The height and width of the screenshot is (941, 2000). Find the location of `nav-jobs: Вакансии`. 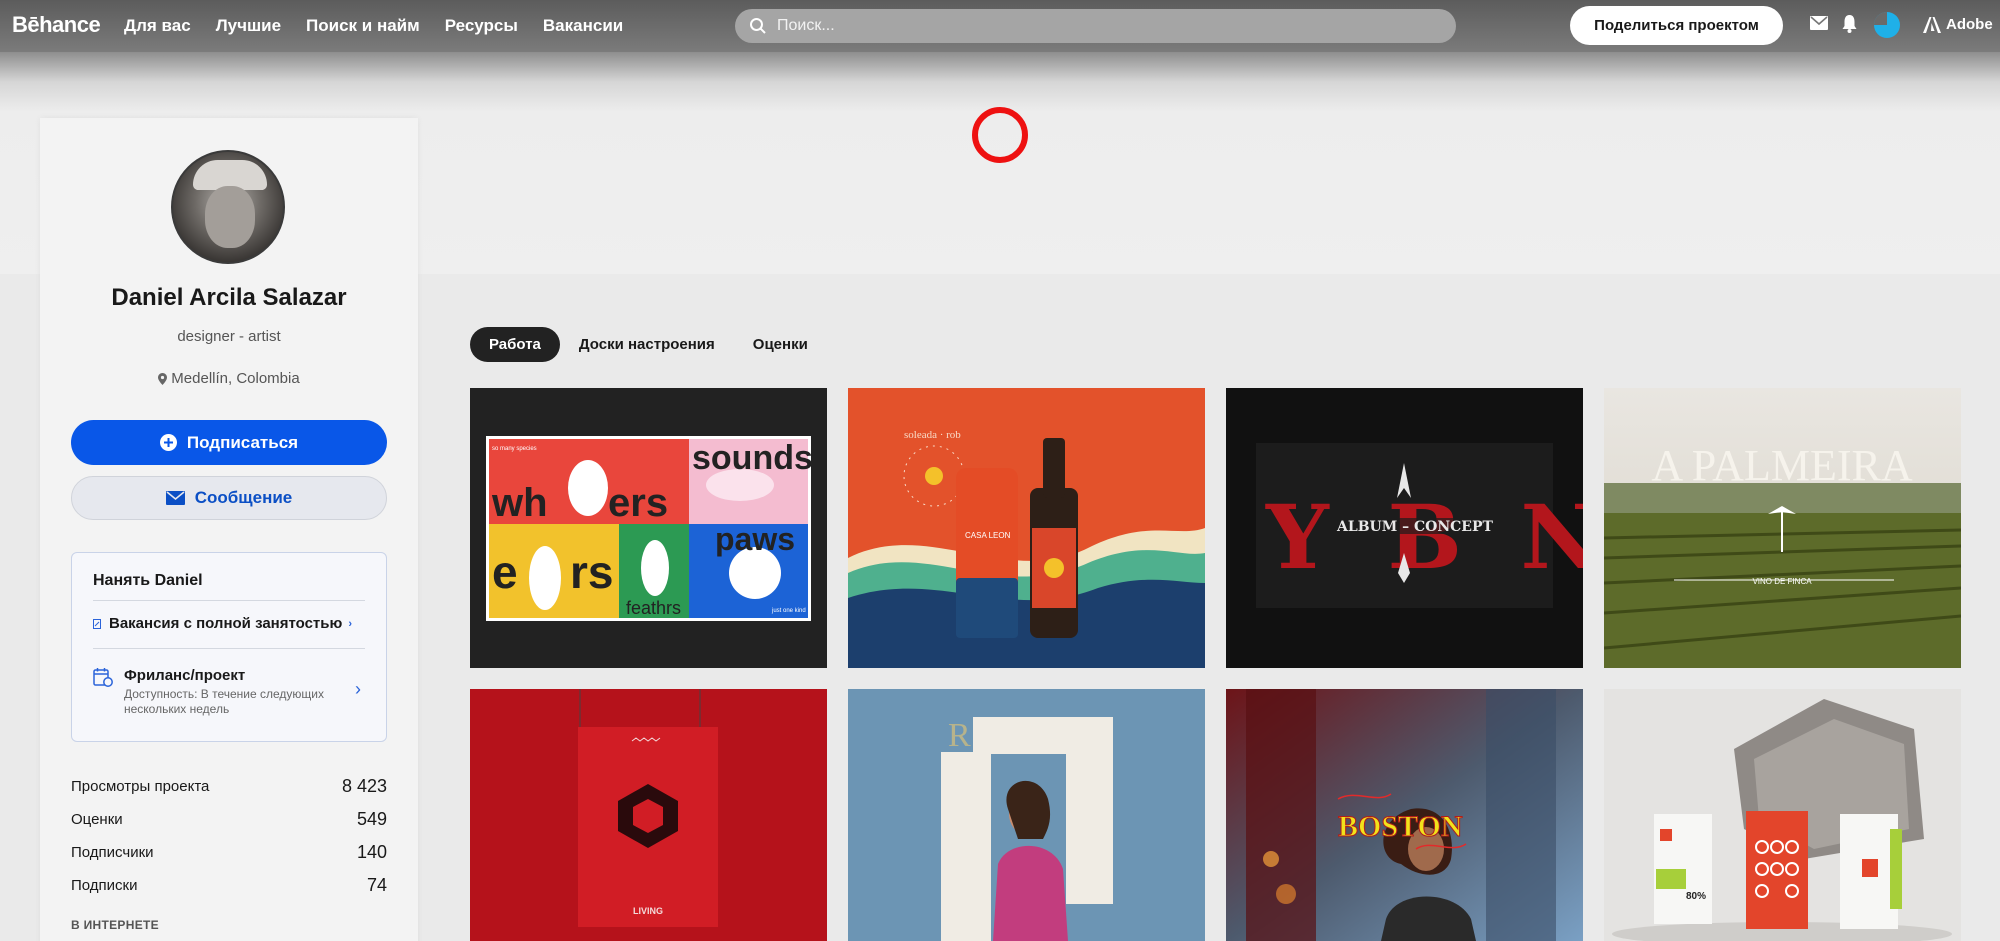

nav-jobs: Вакансии is located at coordinates (583, 26).